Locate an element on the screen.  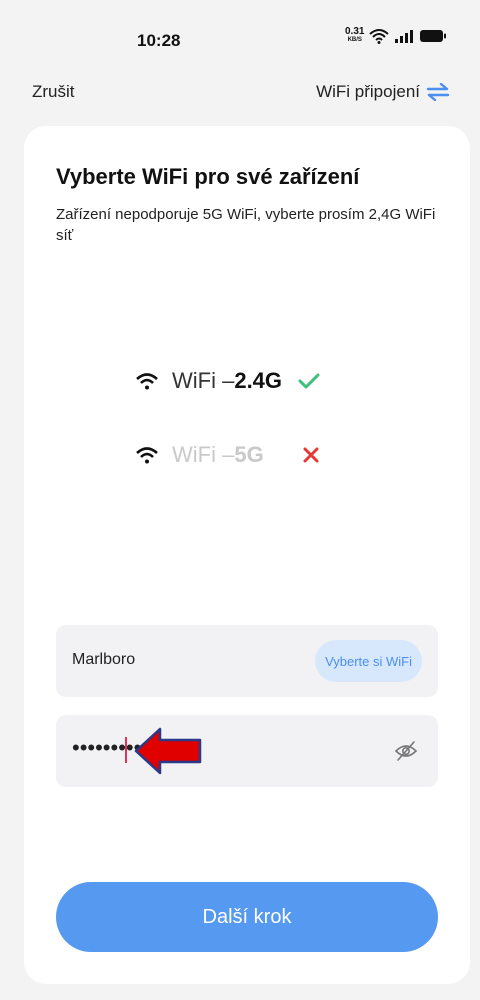
page-title: Vyberte WiFi pro své zařízení is located at coordinates (208, 176).